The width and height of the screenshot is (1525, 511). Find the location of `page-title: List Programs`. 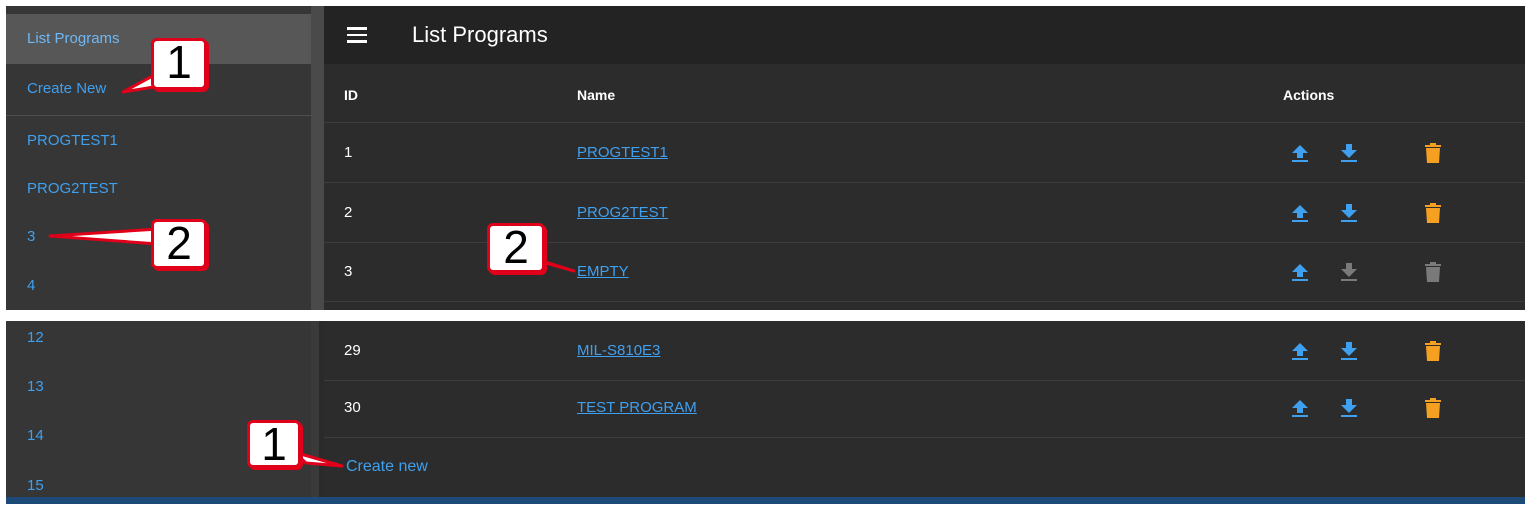

page-title: List Programs is located at coordinates (480, 34).